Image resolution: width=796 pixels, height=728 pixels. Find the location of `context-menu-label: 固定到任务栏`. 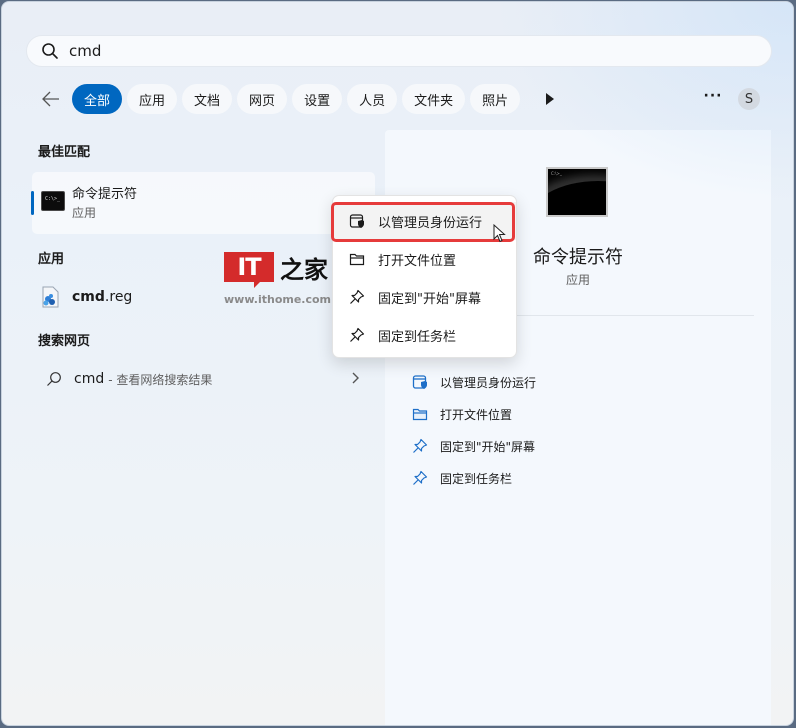

context-menu-label: 固定到任务栏 is located at coordinates (417, 337).